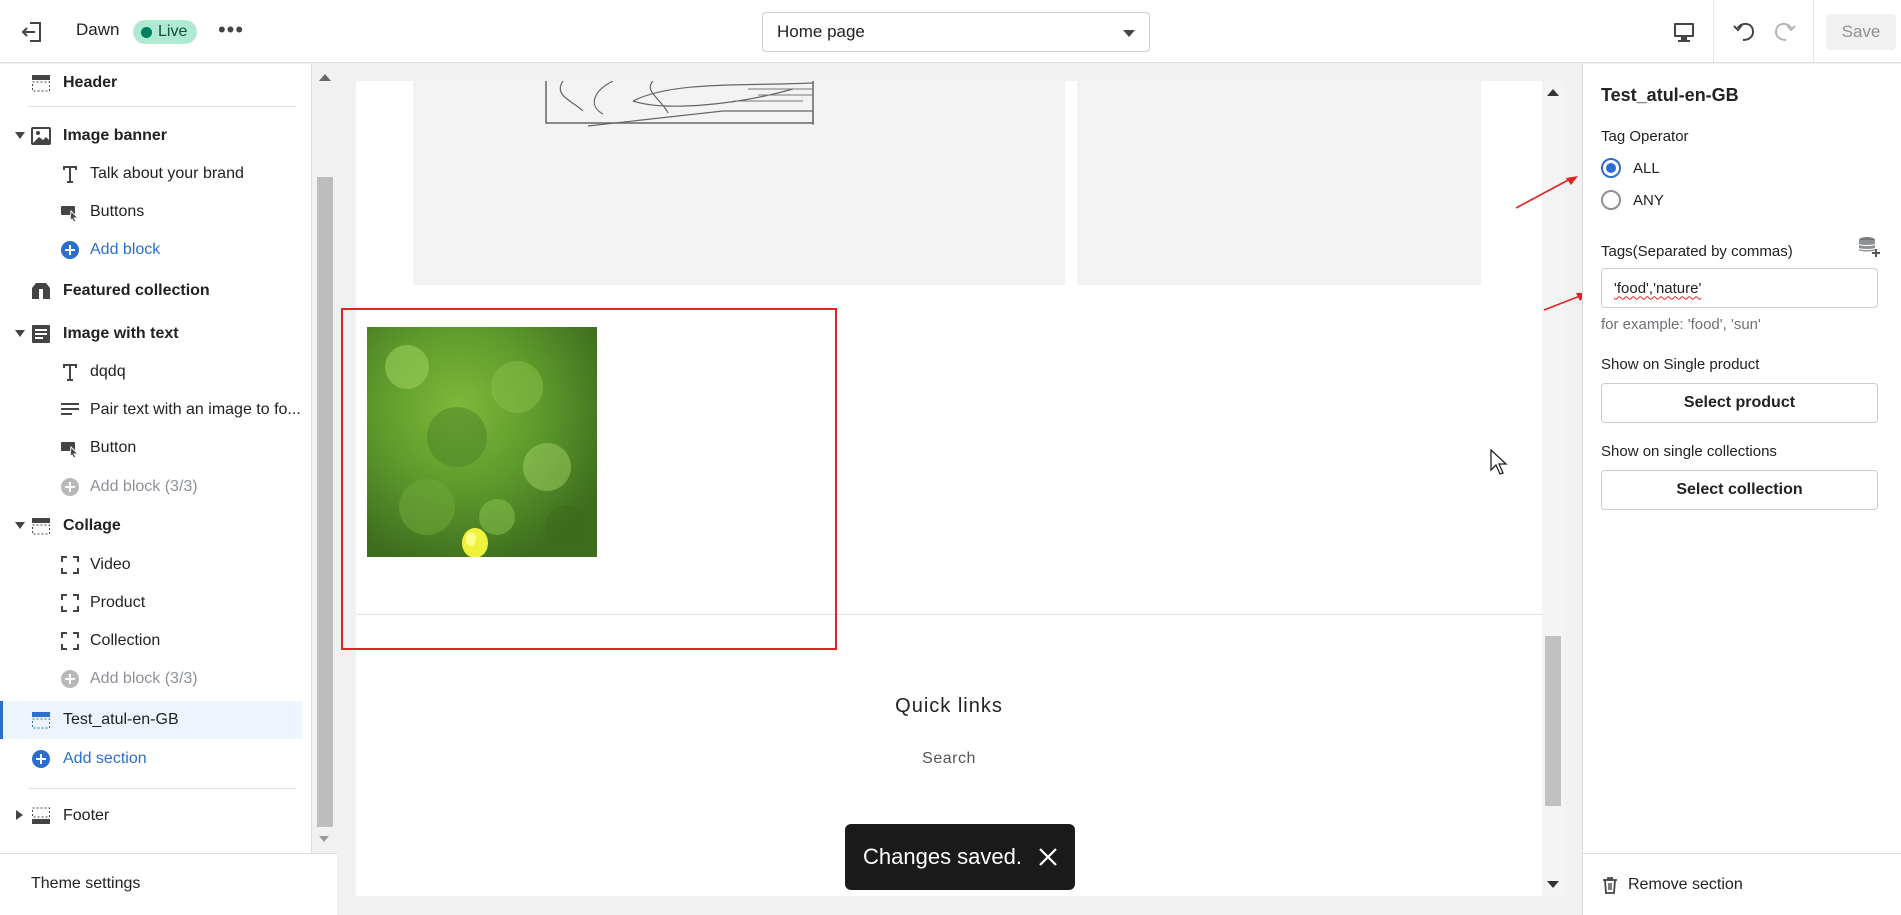 This screenshot has width=1901, height=915. Describe the element at coordinates (125, 640) in the screenshot. I see `block-label: Collection` at that location.